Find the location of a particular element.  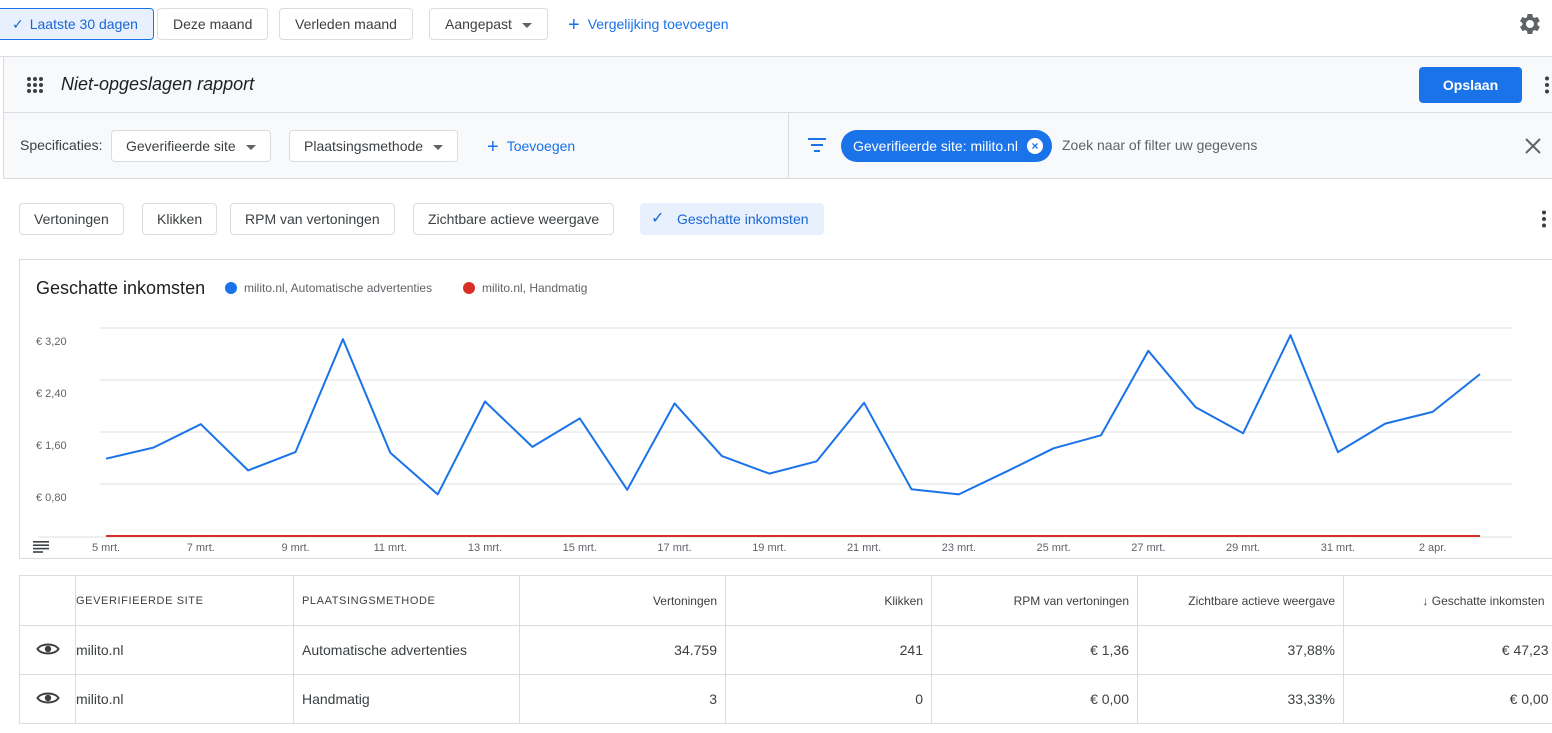

cell-clicks: 0 is located at coordinates (828, 699).